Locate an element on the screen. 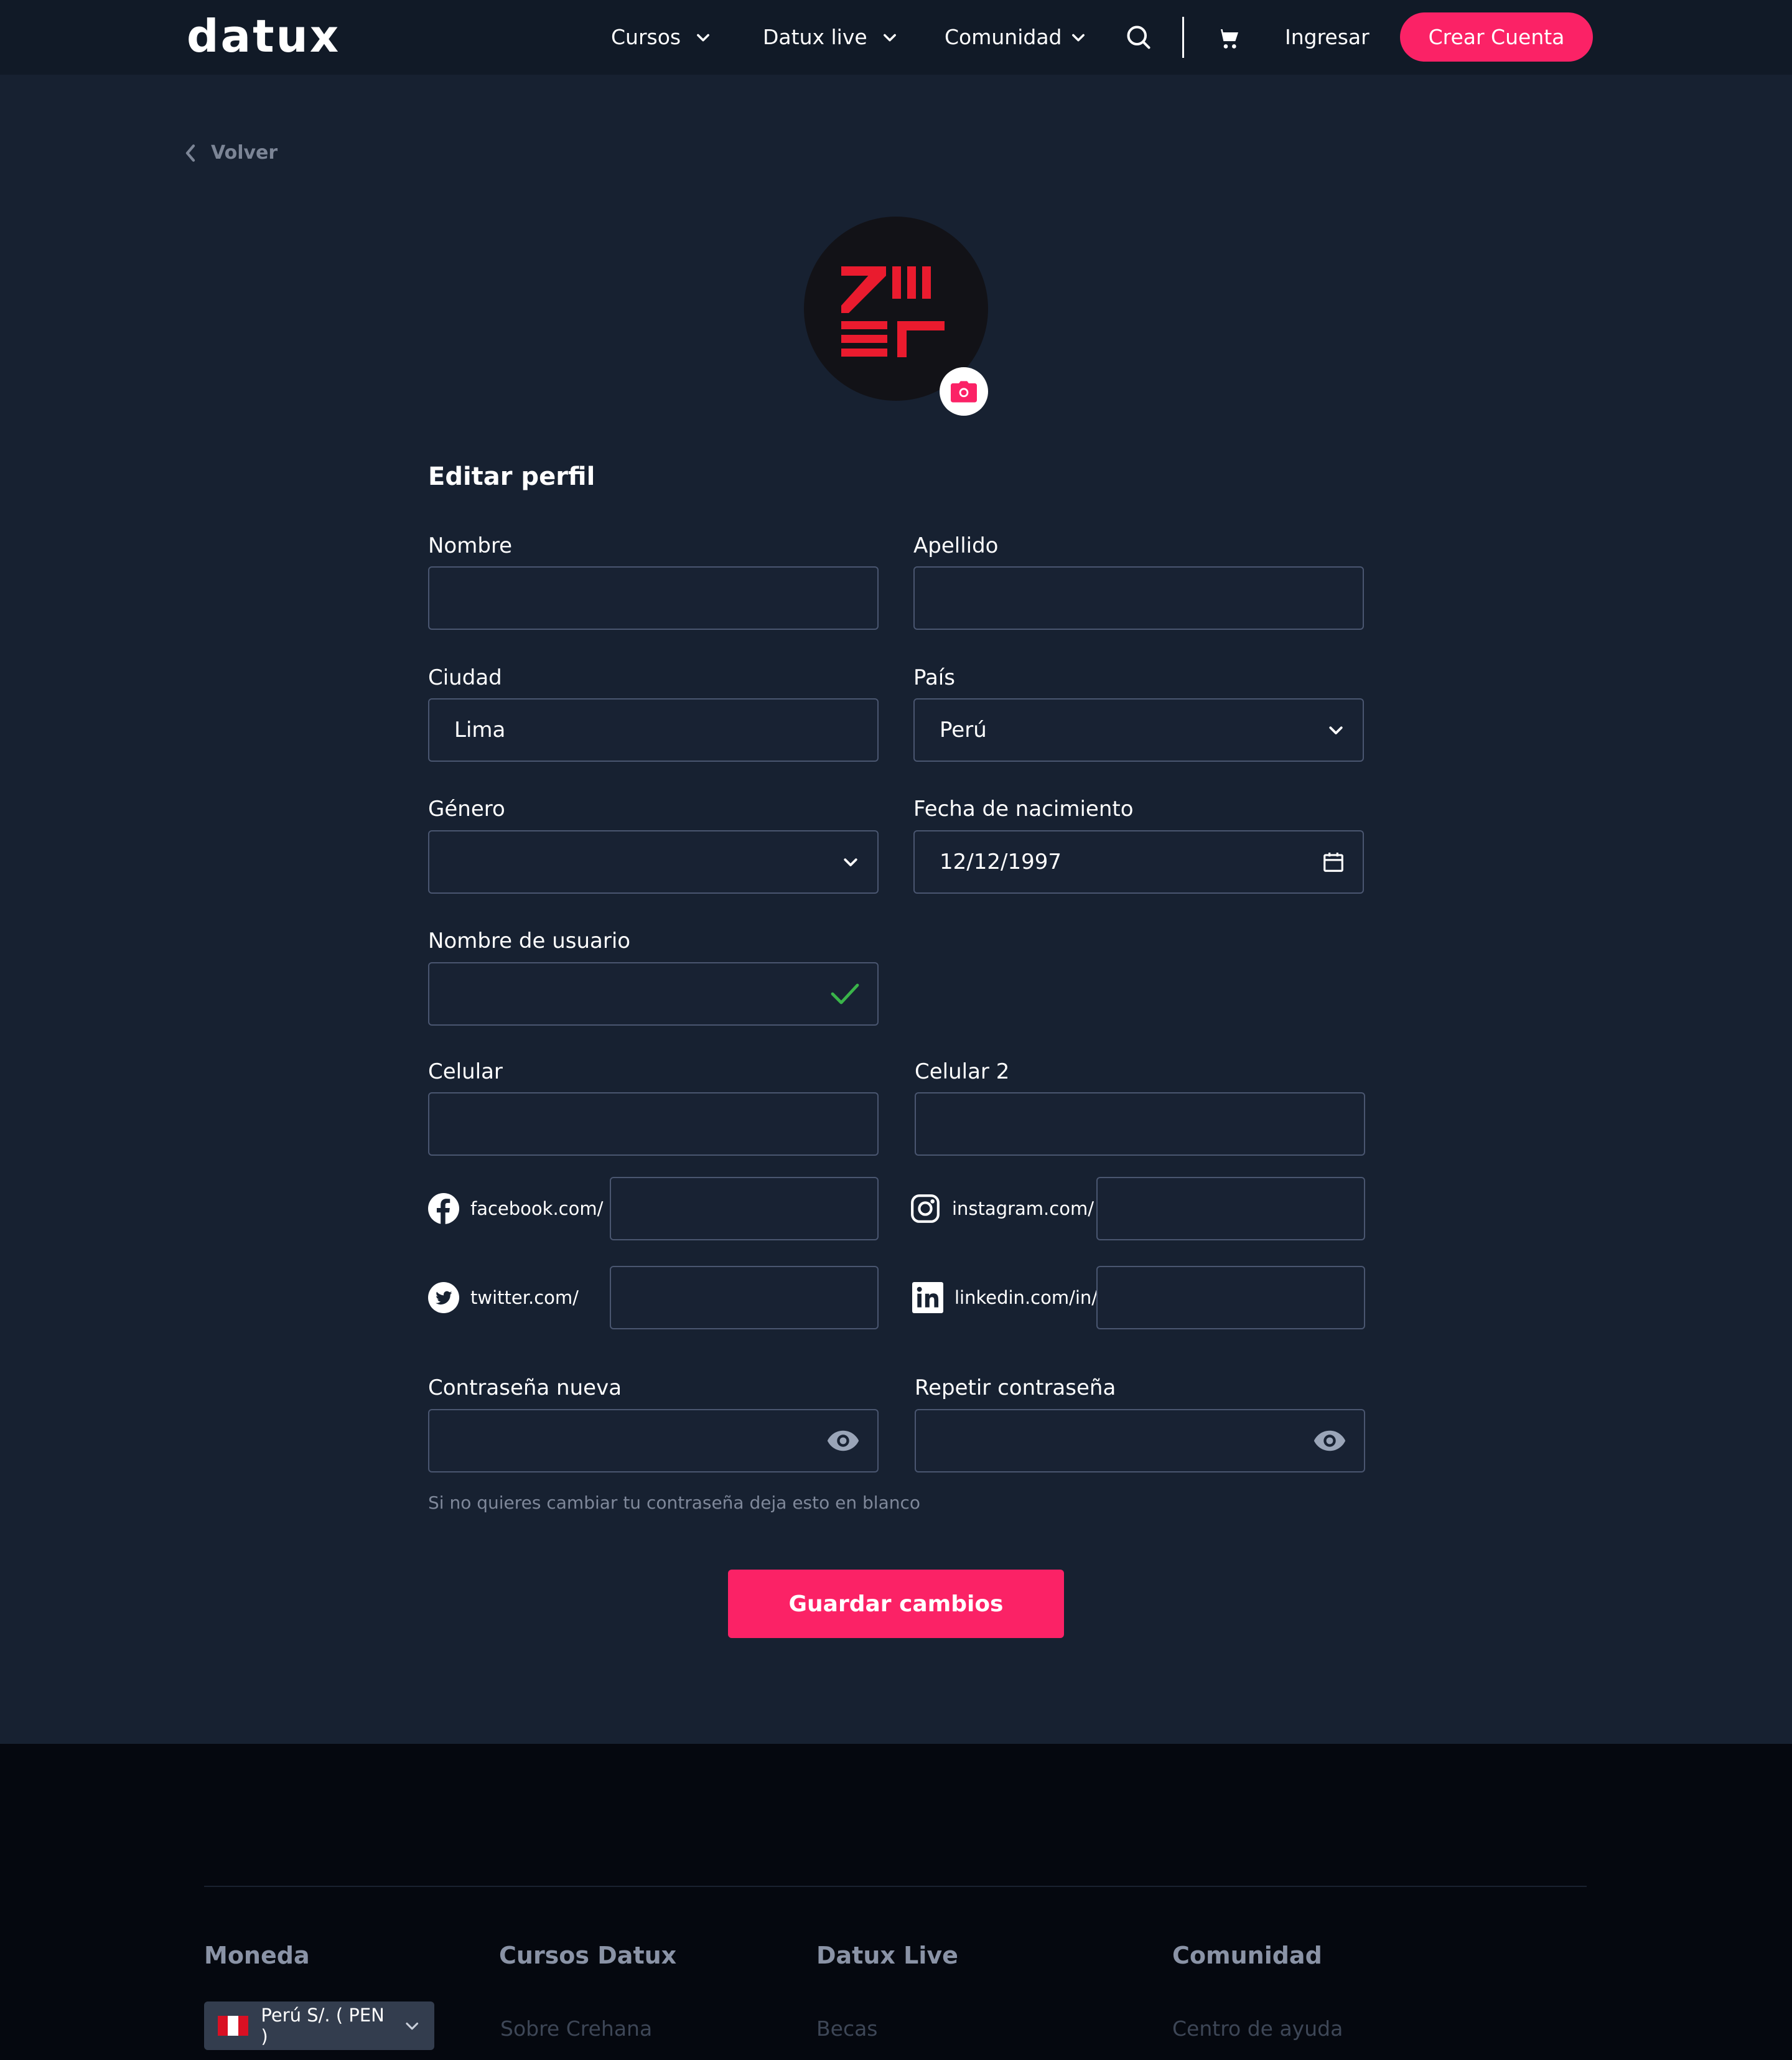 The height and width of the screenshot is (2060, 1792). datux-logo: datux is located at coordinates (263, 36).